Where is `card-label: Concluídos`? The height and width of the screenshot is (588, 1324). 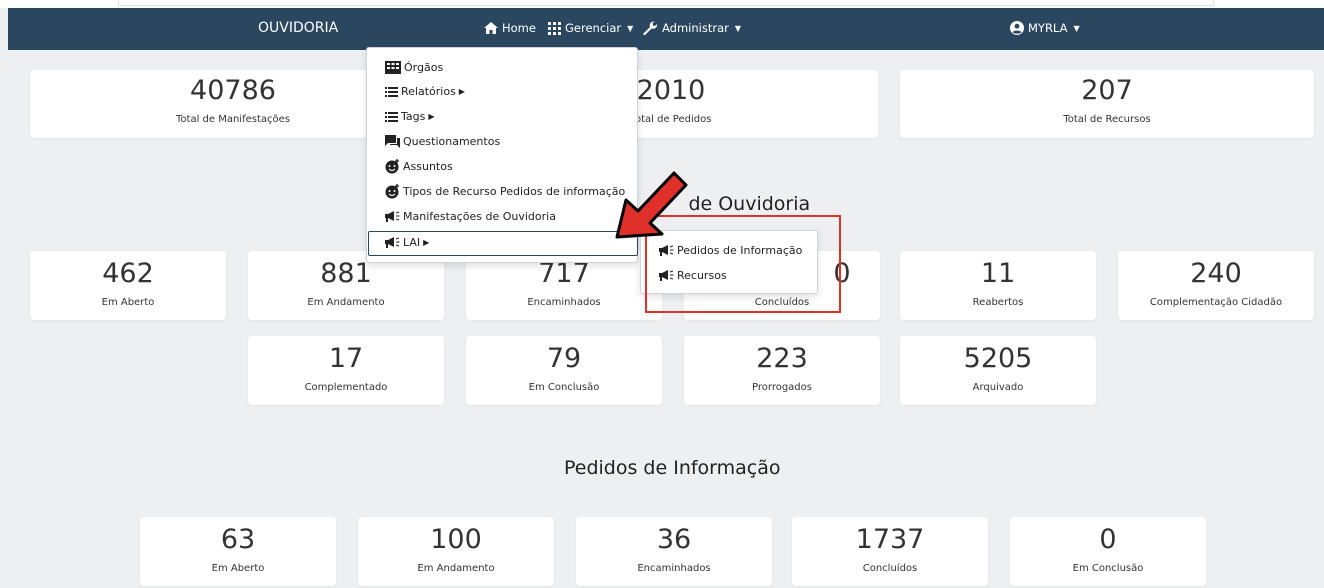
card-label: Concluídos is located at coordinates (890, 568).